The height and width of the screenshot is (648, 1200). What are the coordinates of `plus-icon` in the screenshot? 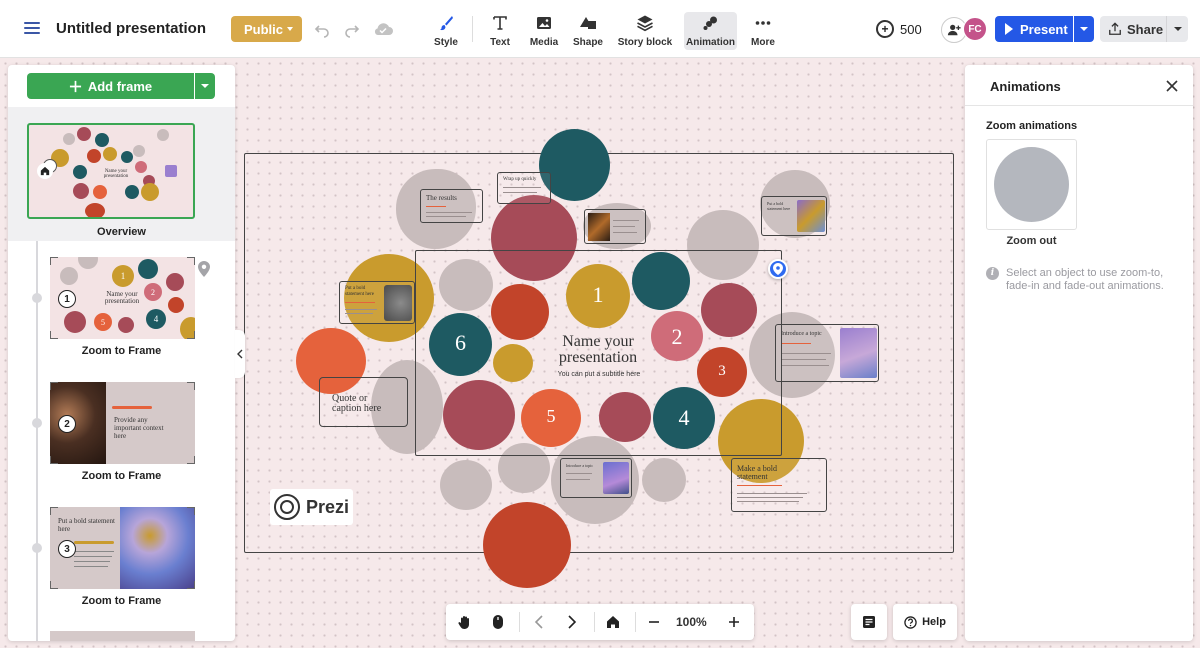 It's located at (75, 86).